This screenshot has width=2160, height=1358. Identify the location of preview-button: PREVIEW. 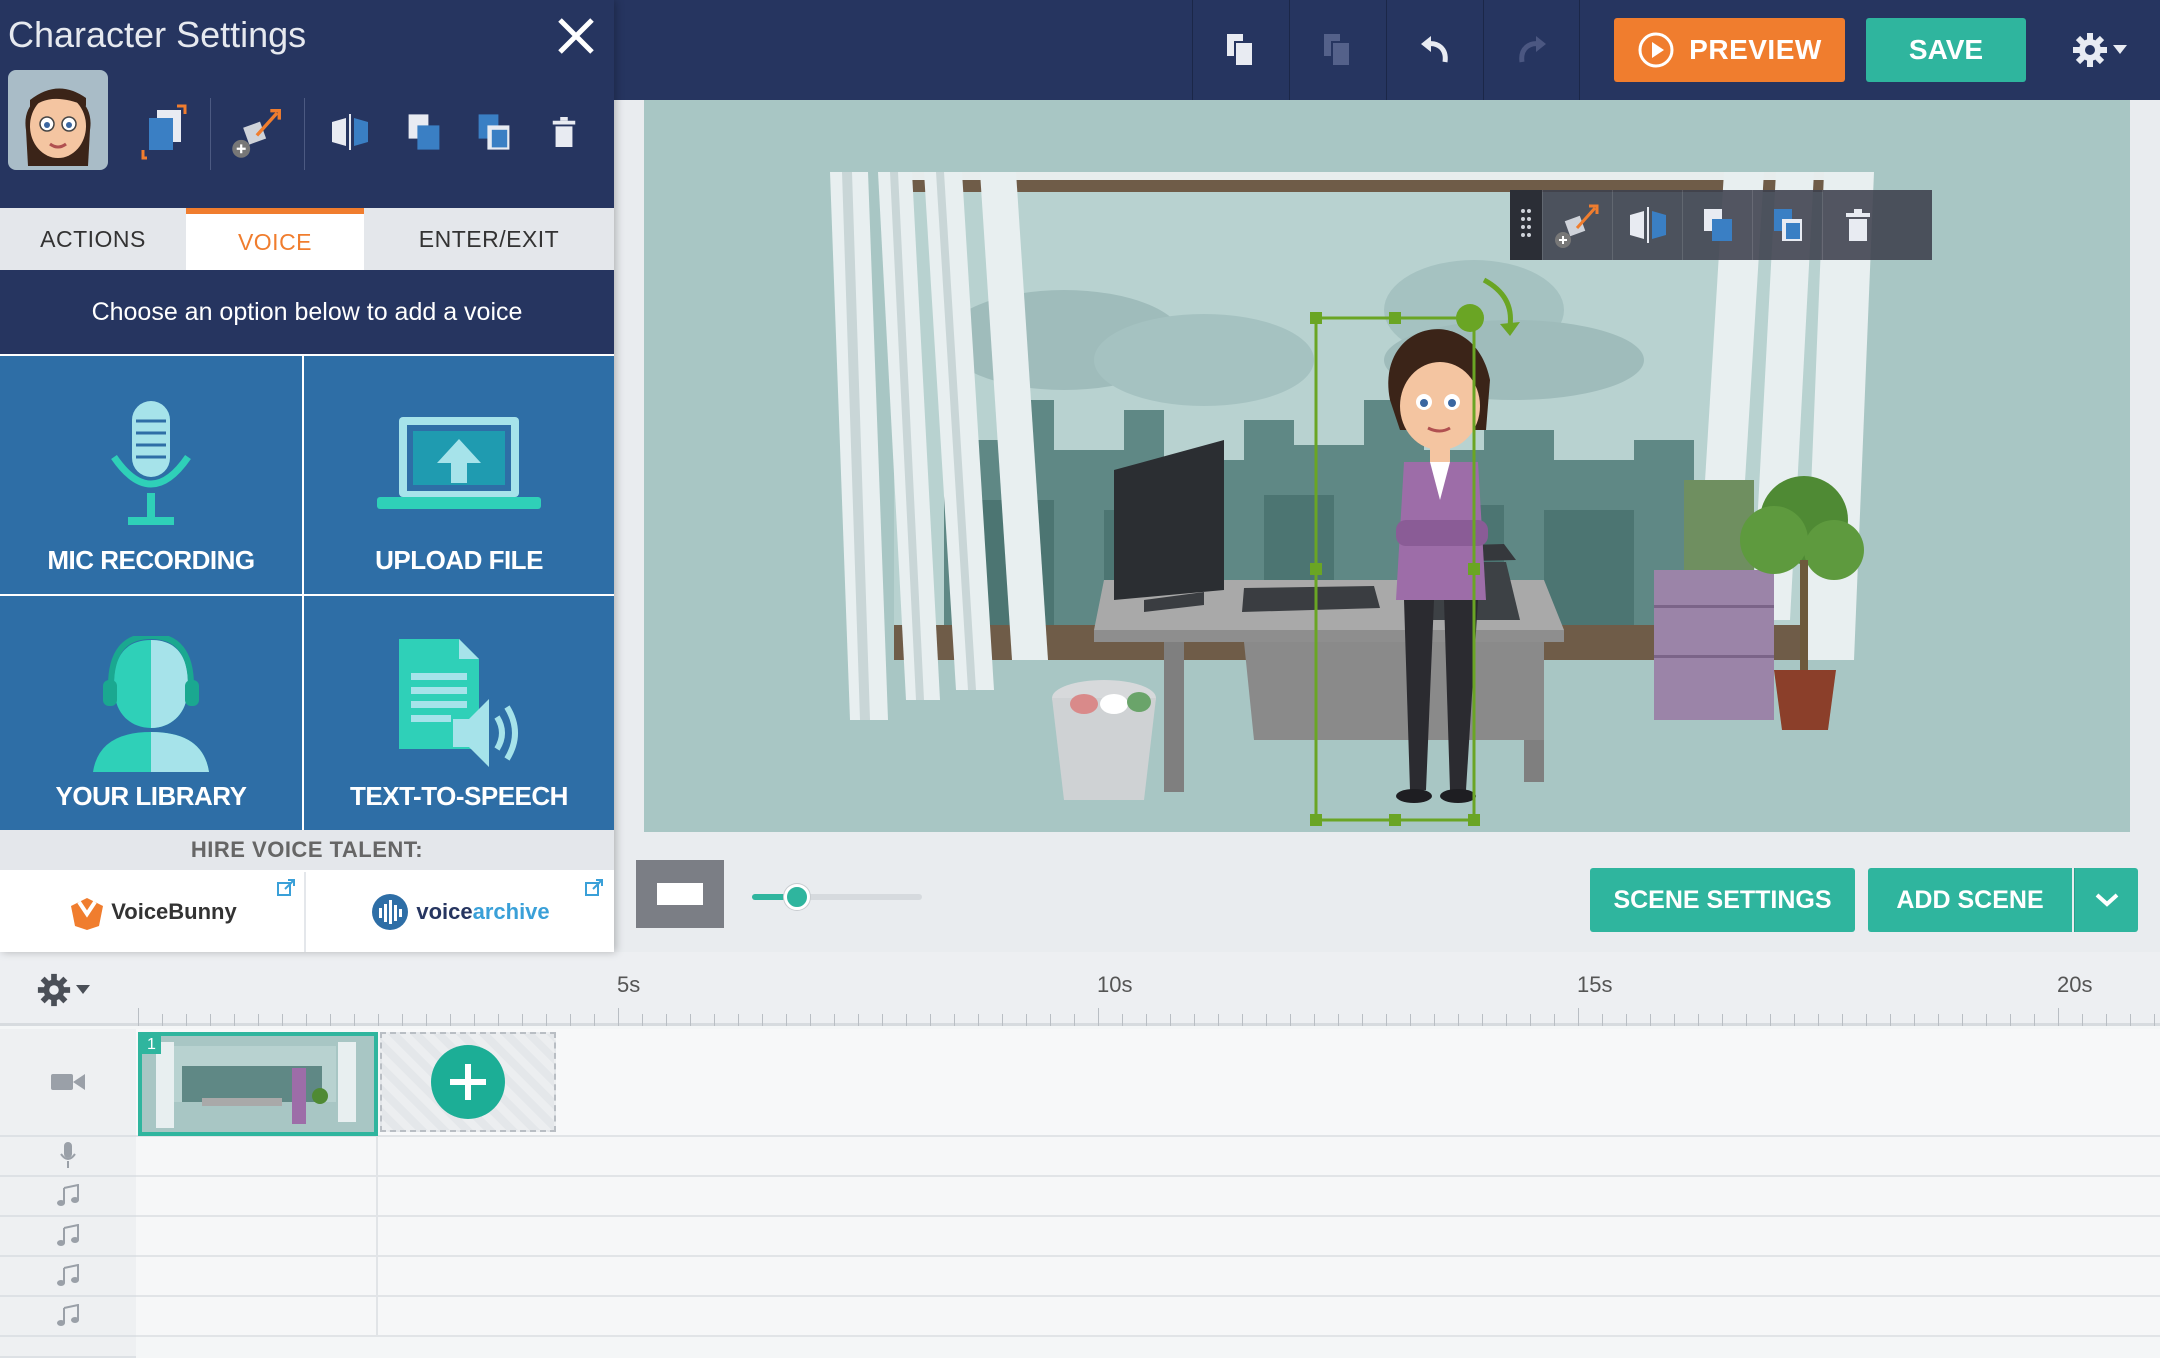
(1729, 50).